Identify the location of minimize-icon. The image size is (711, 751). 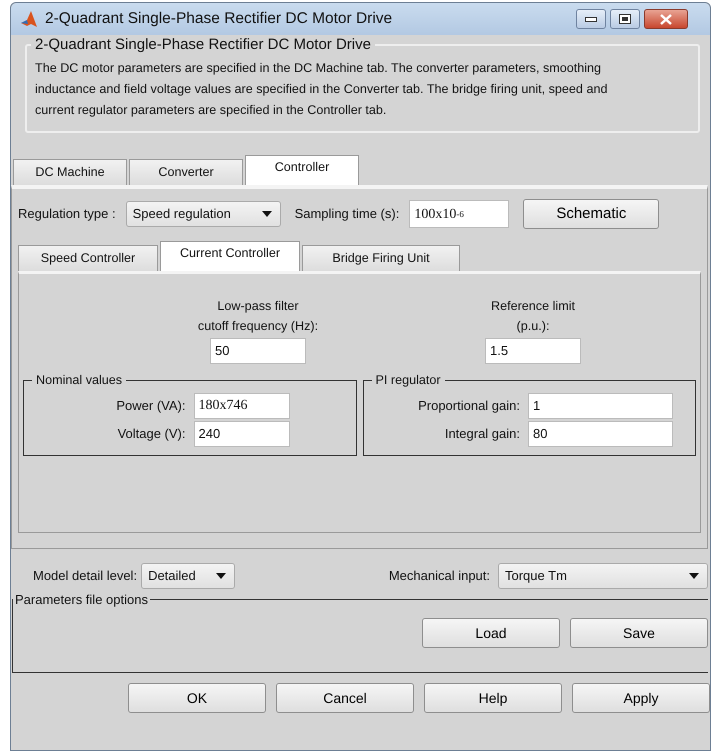
(591, 19).